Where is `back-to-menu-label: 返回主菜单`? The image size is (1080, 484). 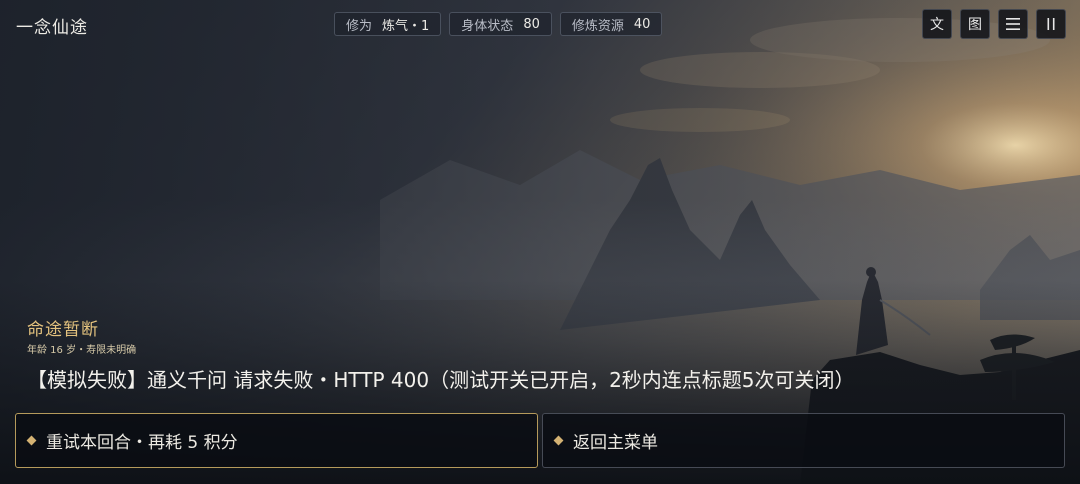
back-to-menu-label: 返回主菜单 is located at coordinates (615, 443).